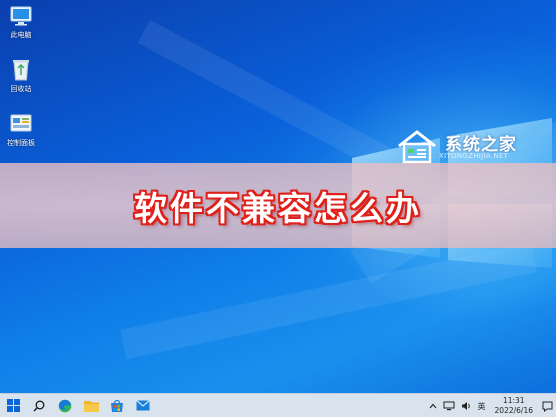 The height and width of the screenshot is (417, 556). What do you see at coordinates (21, 35) in the screenshot?
I see `desktop-icon-label: 此电脑` at bounding box center [21, 35].